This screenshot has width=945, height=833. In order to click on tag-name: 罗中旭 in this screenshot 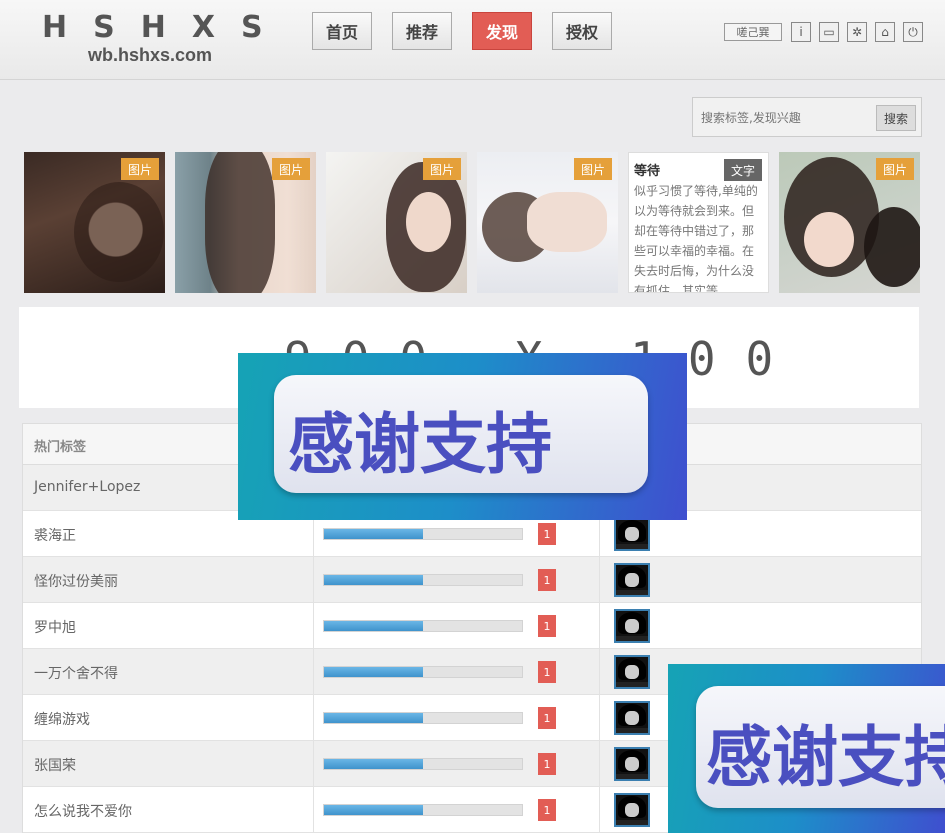, I will do `click(55, 627)`.